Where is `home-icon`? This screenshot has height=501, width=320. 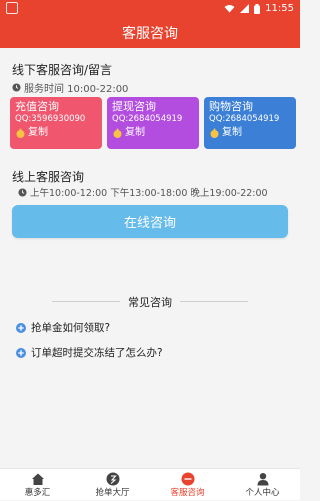 home-icon is located at coordinates (37, 479).